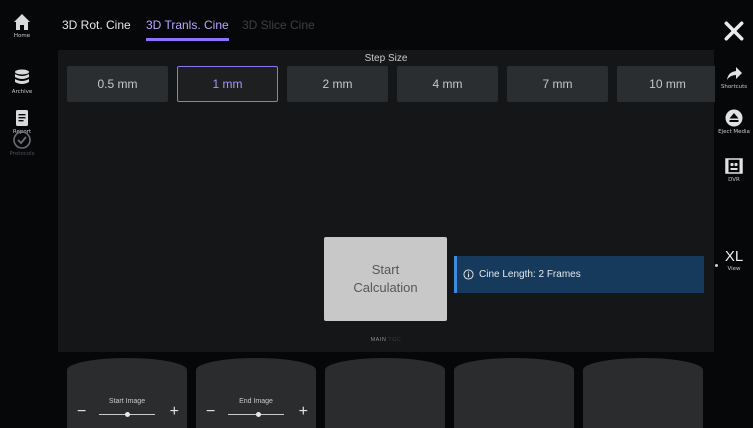 Image resolution: width=753 pixels, height=428 pixels. I want to click on step-10mm-button: 10 mm, so click(667, 84).